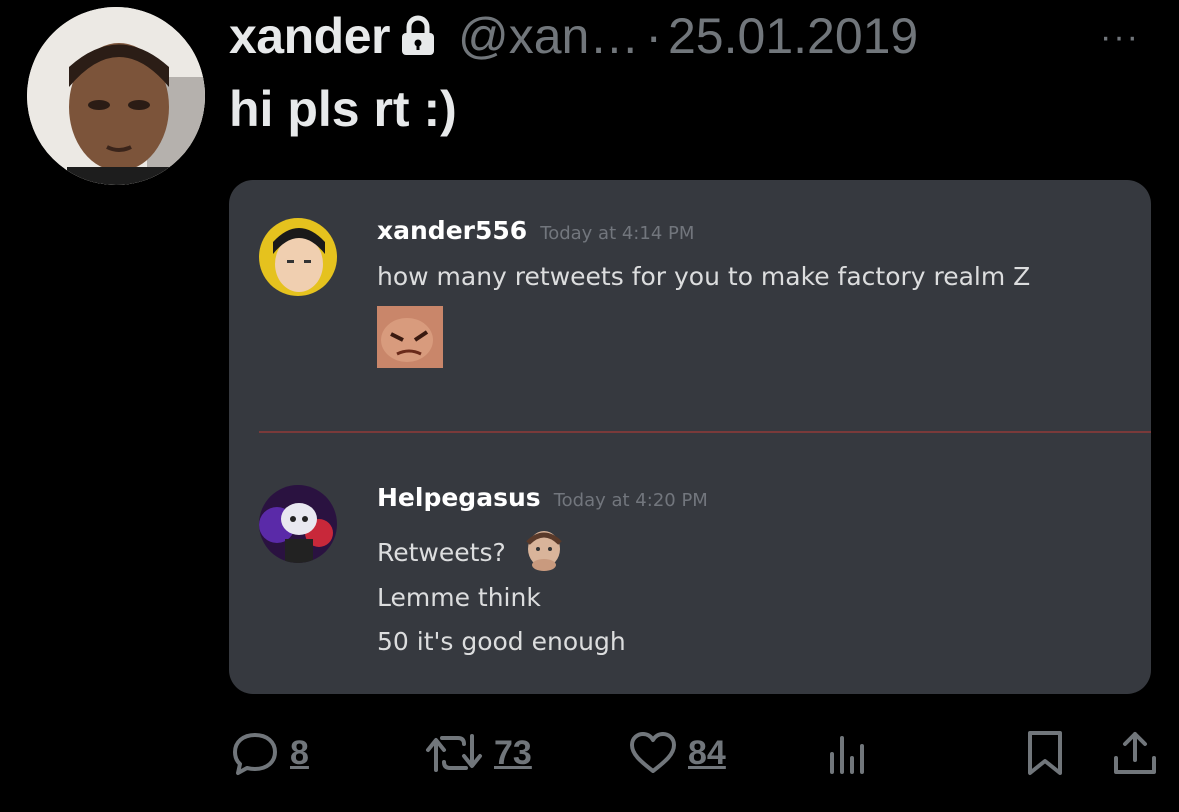 The image size is (1179, 812). I want to click on reply-icon, so click(255, 754).